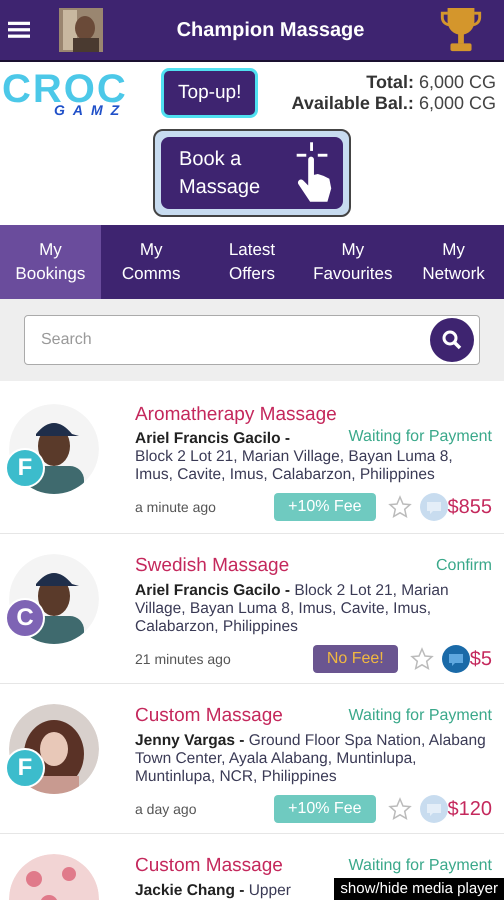 Image resolution: width=504 pixels, height=900 pixels. I want to click on balance-text: Available Bal.: 6,000 CG, so click(394, 103).